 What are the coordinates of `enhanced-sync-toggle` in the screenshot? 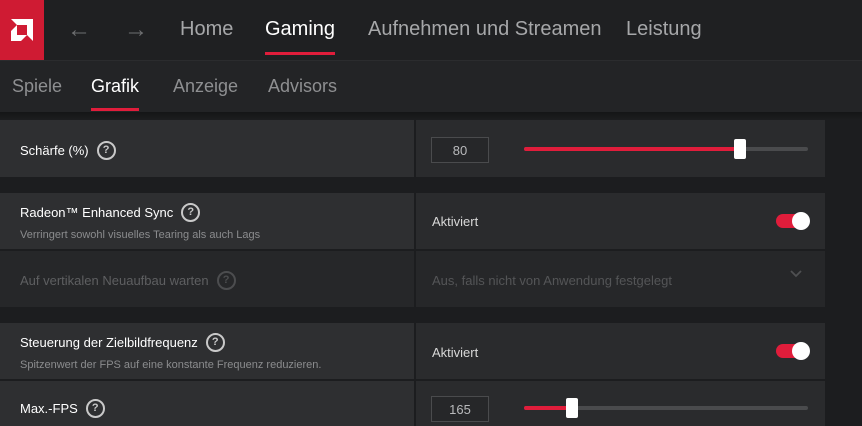 It's located at (793, 221).